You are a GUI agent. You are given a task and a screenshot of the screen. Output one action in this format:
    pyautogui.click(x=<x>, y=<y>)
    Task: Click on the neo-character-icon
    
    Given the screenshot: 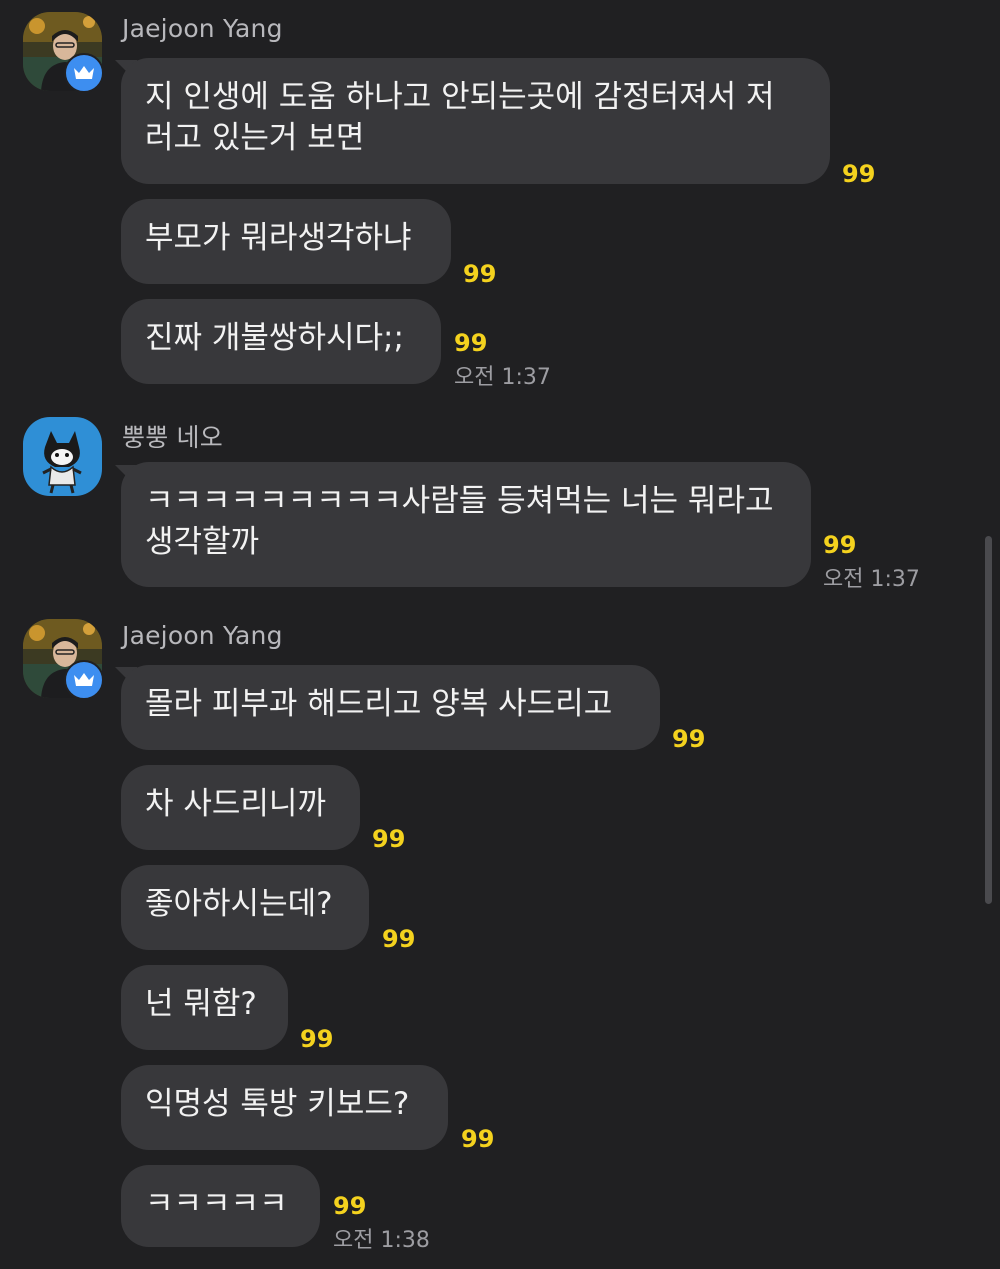 What is the action you would take?
    pyautogui.click(x=62, y=456)
    